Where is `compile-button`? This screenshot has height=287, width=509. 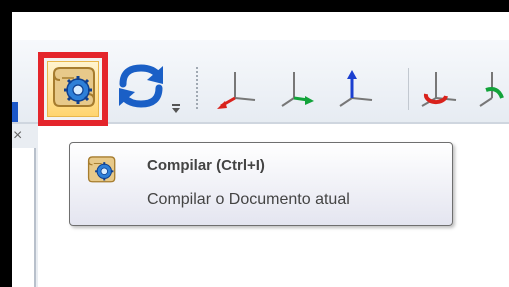
compile-button is located at coordinates (73, 89).